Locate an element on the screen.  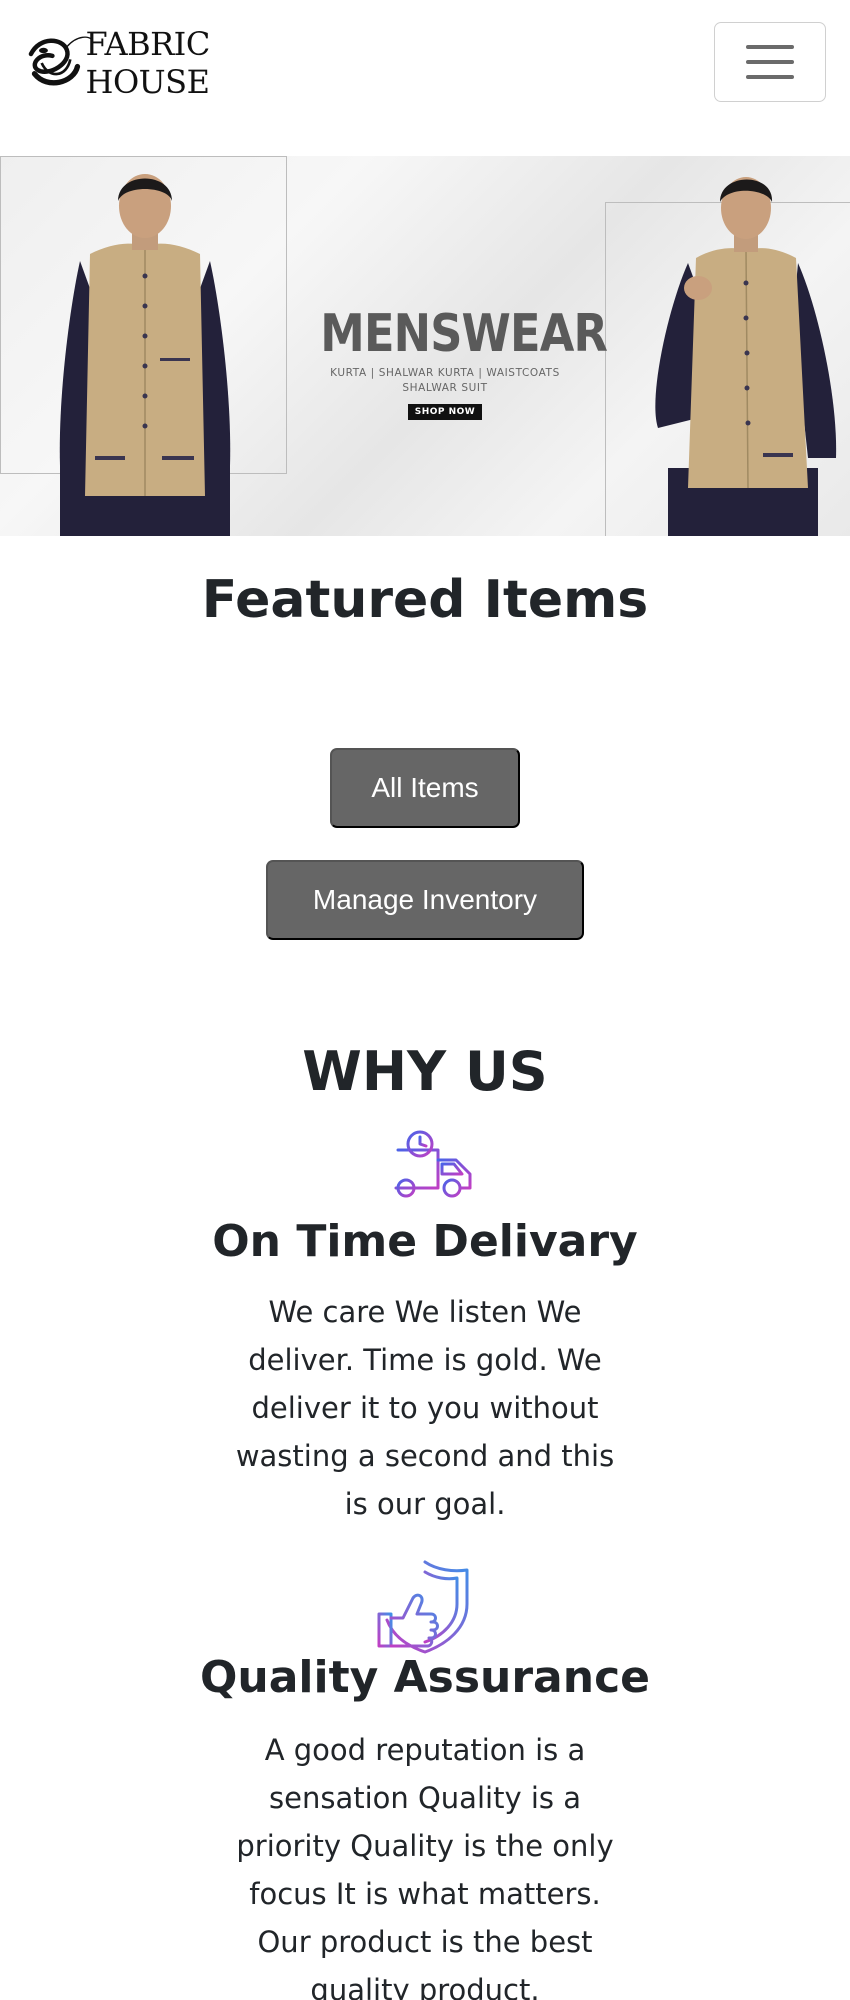
navbar-toggle-button is located at coordinates (770, 62).